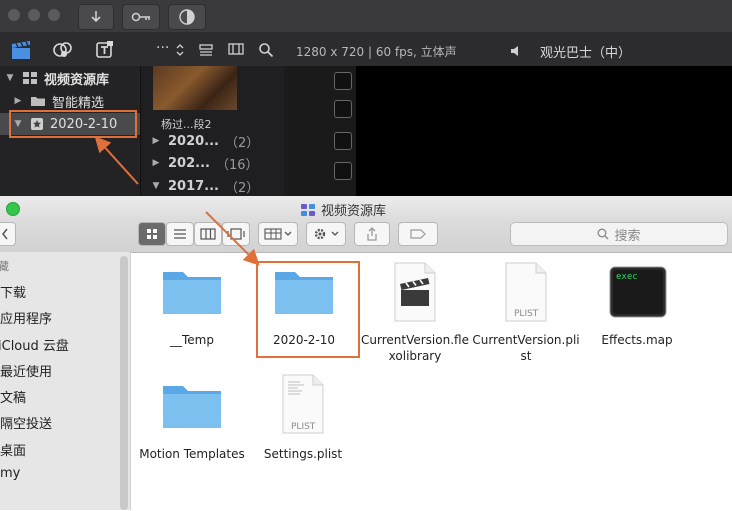  What do you see at coordinates (116, 160) in the screenshot?
I see `arrow-to-event` at bounding box center [116, 160].